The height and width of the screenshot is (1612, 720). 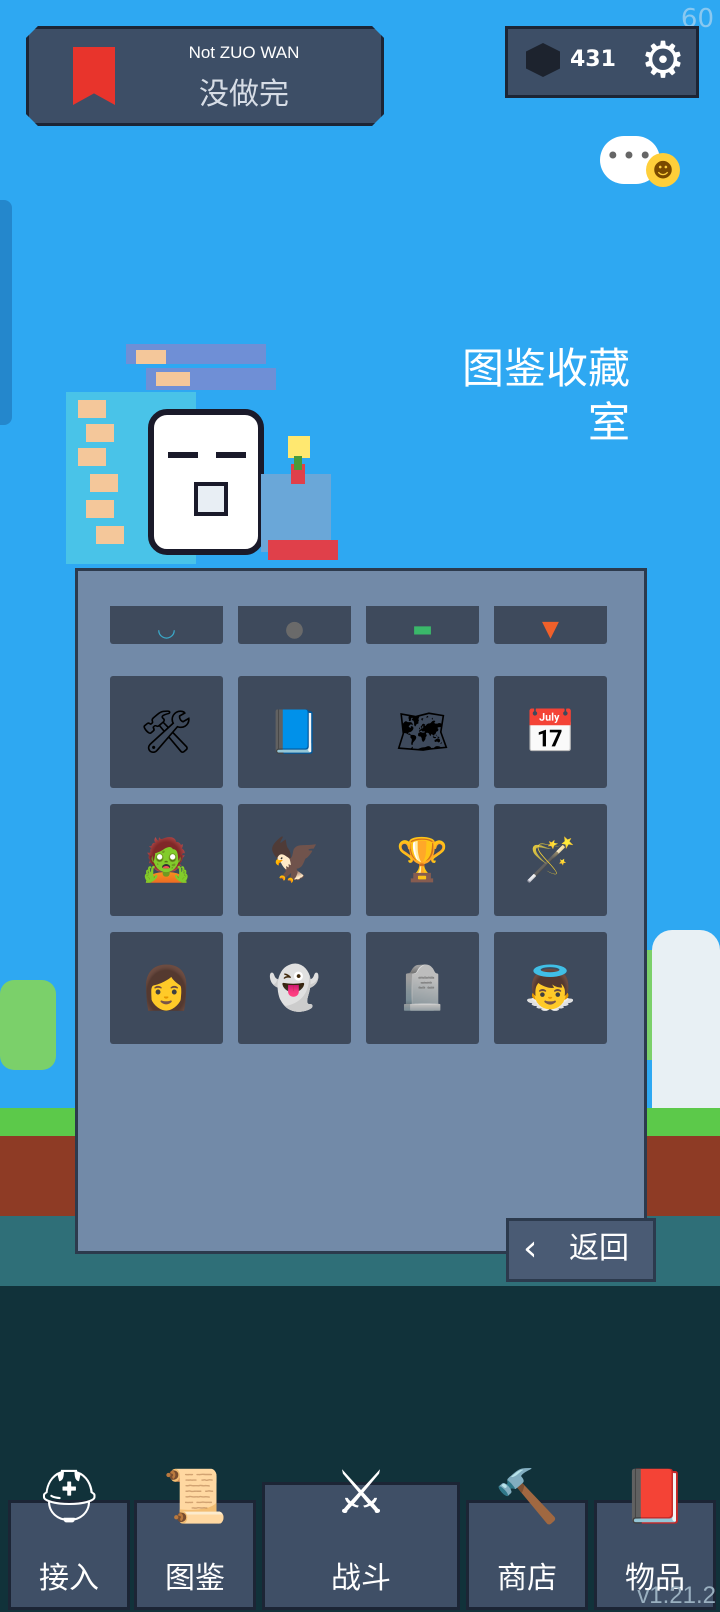 I want to click on partial-orange-icon: ▼, so click(x=550, y=629).